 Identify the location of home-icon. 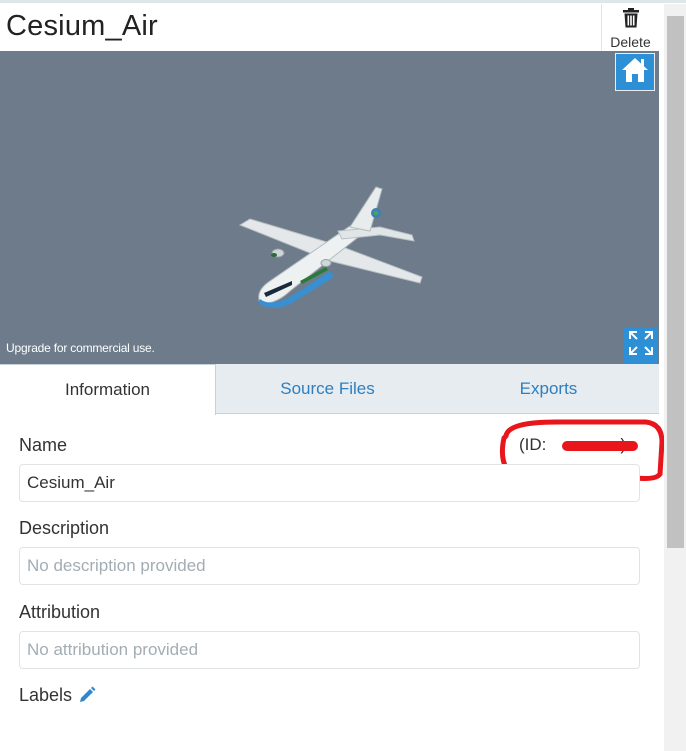
(635, 72).